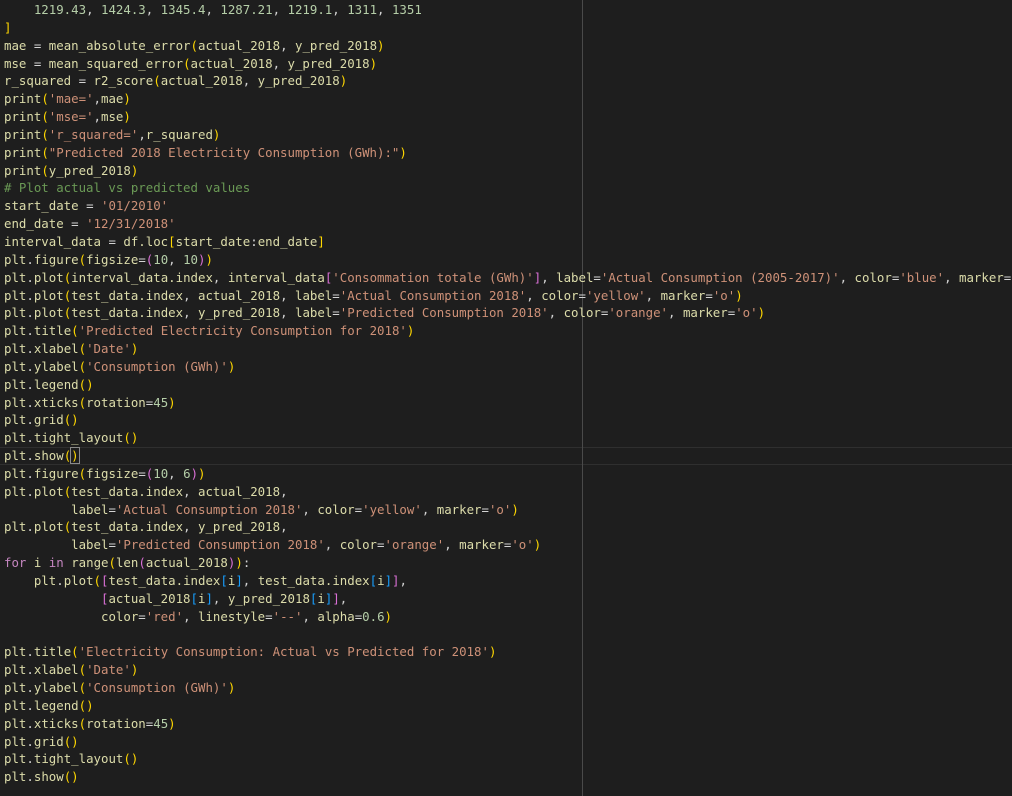 This screenshot has height=796, width=1012. I want to click on code-token: 'Consumption (GWh)', so click(157, 366).